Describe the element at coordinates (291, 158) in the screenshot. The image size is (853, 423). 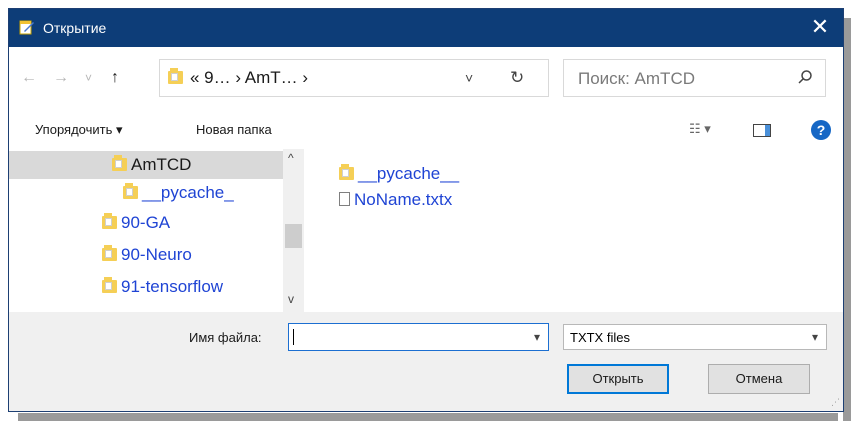
I see `scroll-up-icon: ^` at that location.